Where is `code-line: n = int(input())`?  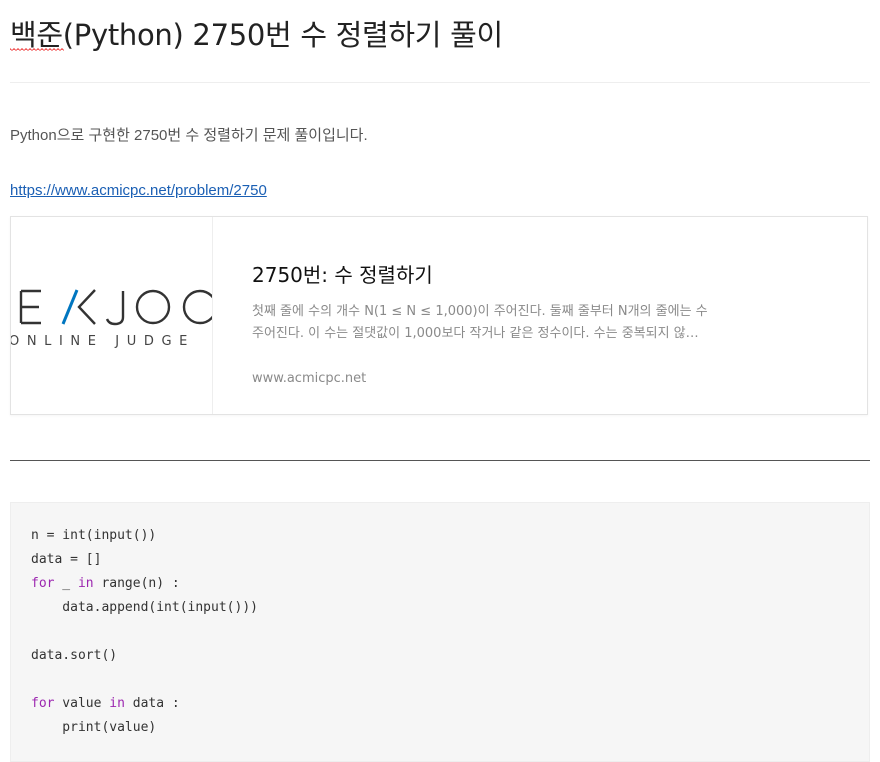
code-line: n = int(input()) is located at coordinates (144, 536).